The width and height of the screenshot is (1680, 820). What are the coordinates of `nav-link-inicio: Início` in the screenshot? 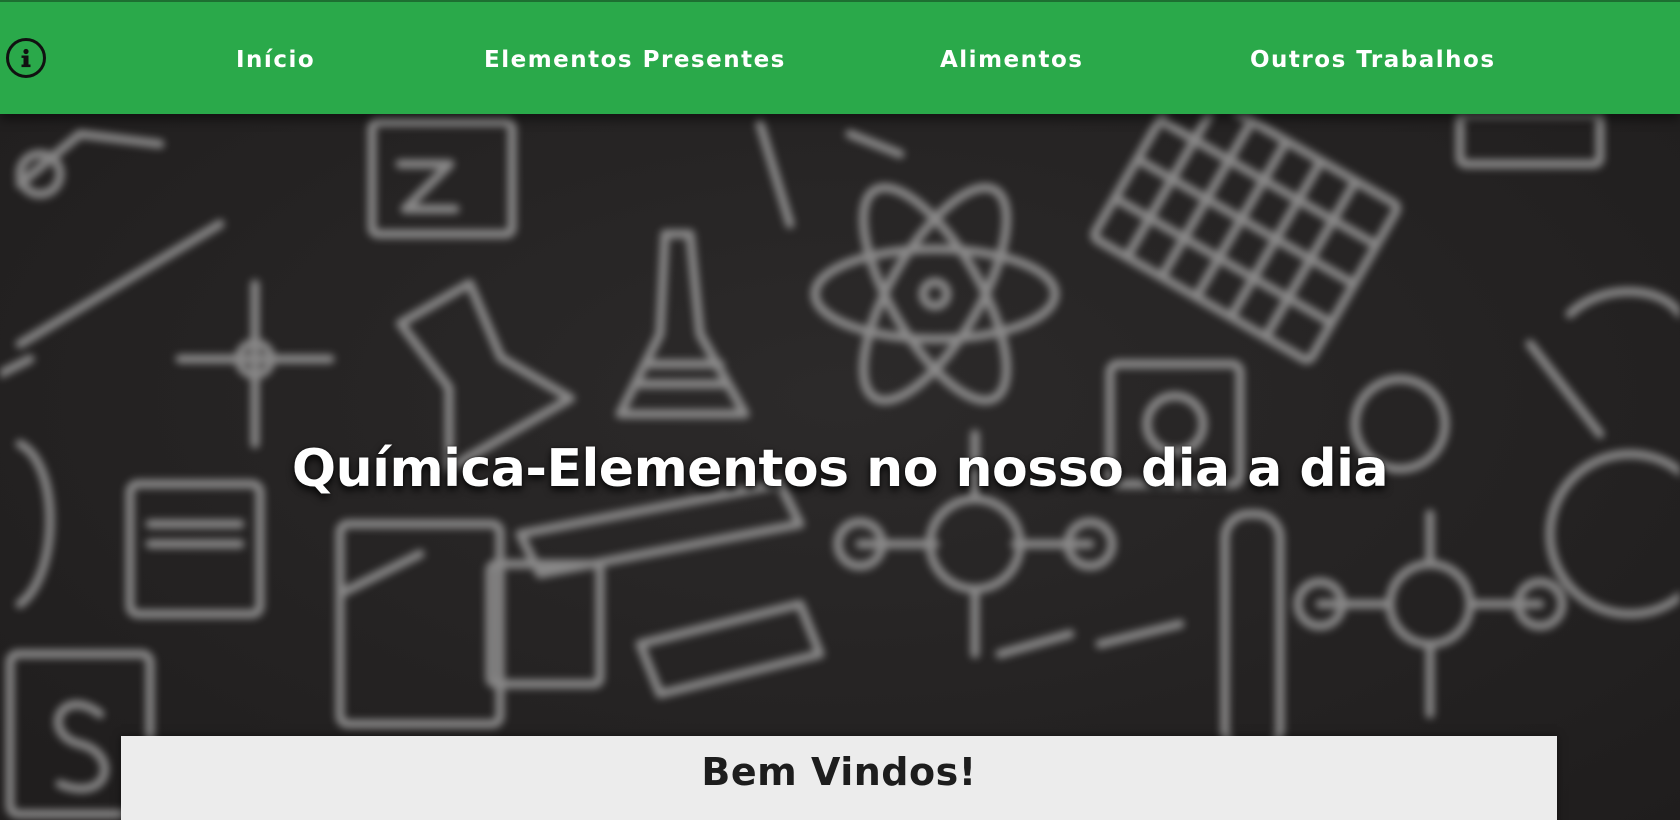 It's located at (275, 60).